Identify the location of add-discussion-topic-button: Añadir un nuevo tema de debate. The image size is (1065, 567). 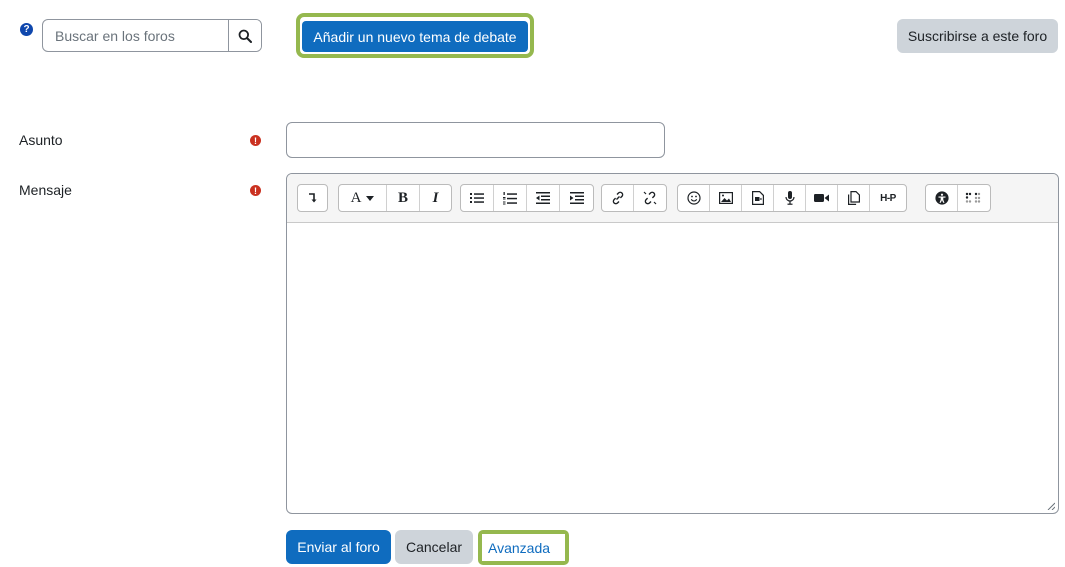
(415, 36).